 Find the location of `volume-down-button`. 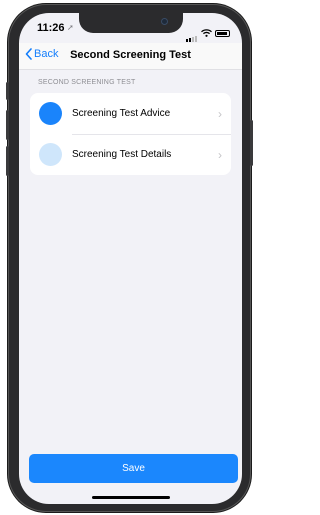

volume-down-button is located at coordinates (7, 161).